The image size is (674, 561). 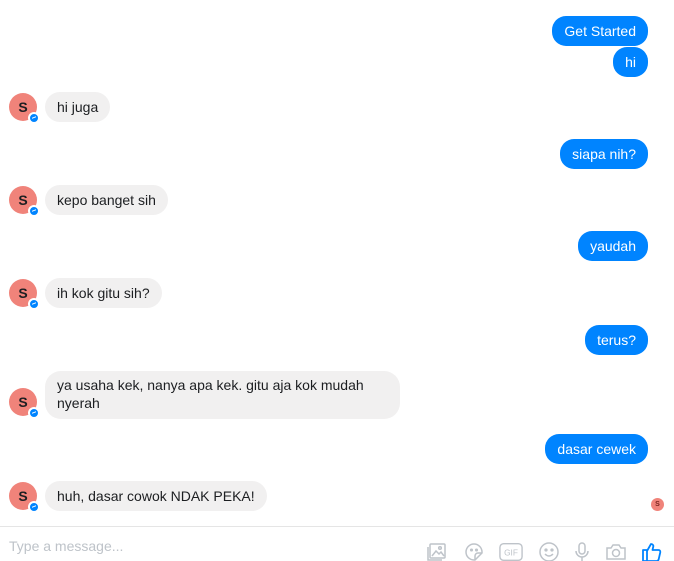 I want to click on outgoing-message: yaudah, so click(x=613, y=246).